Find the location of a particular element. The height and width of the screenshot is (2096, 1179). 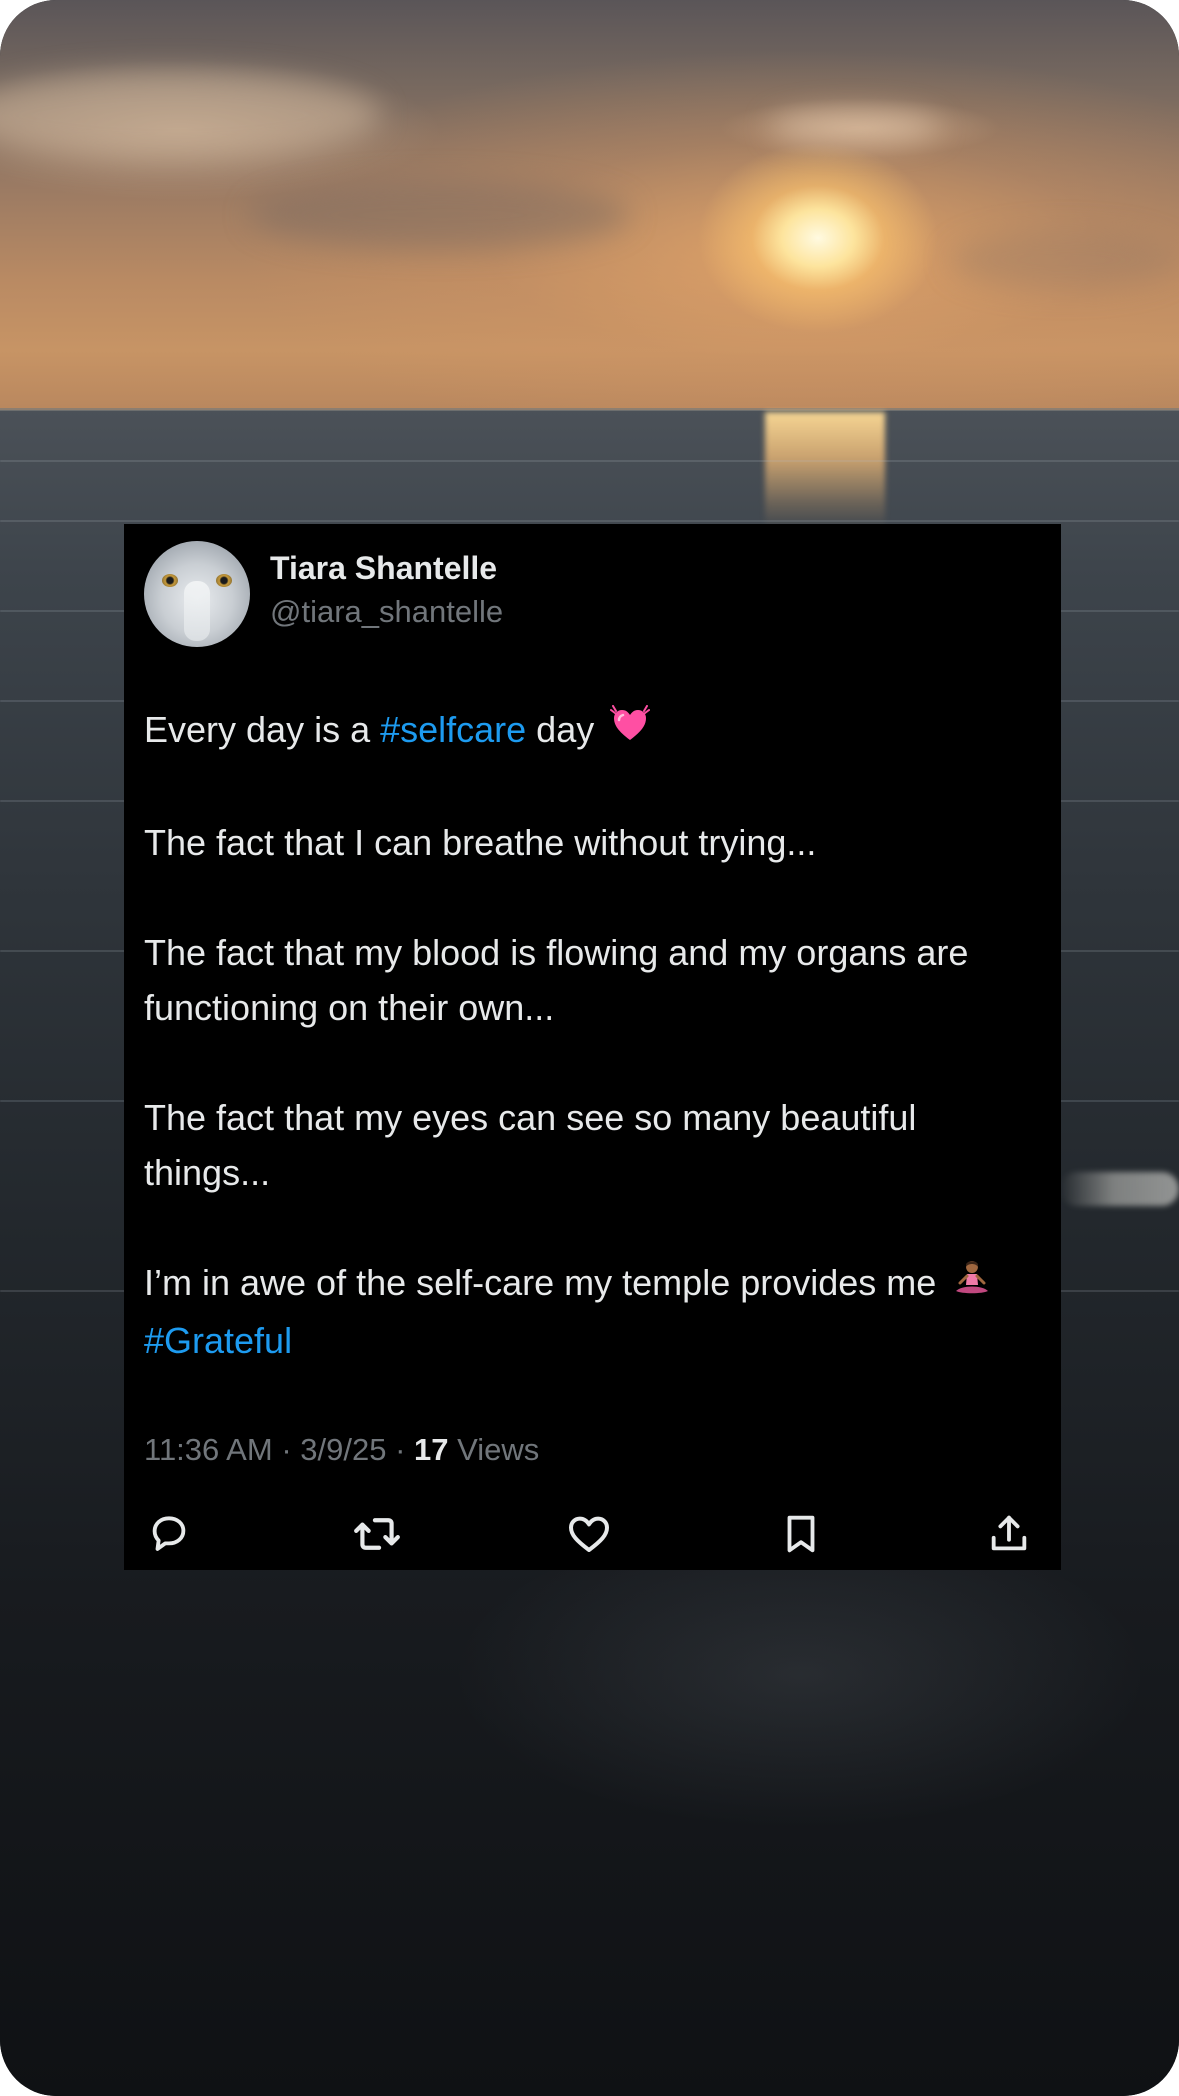

reply-button is located at coordinates (169, 1534).